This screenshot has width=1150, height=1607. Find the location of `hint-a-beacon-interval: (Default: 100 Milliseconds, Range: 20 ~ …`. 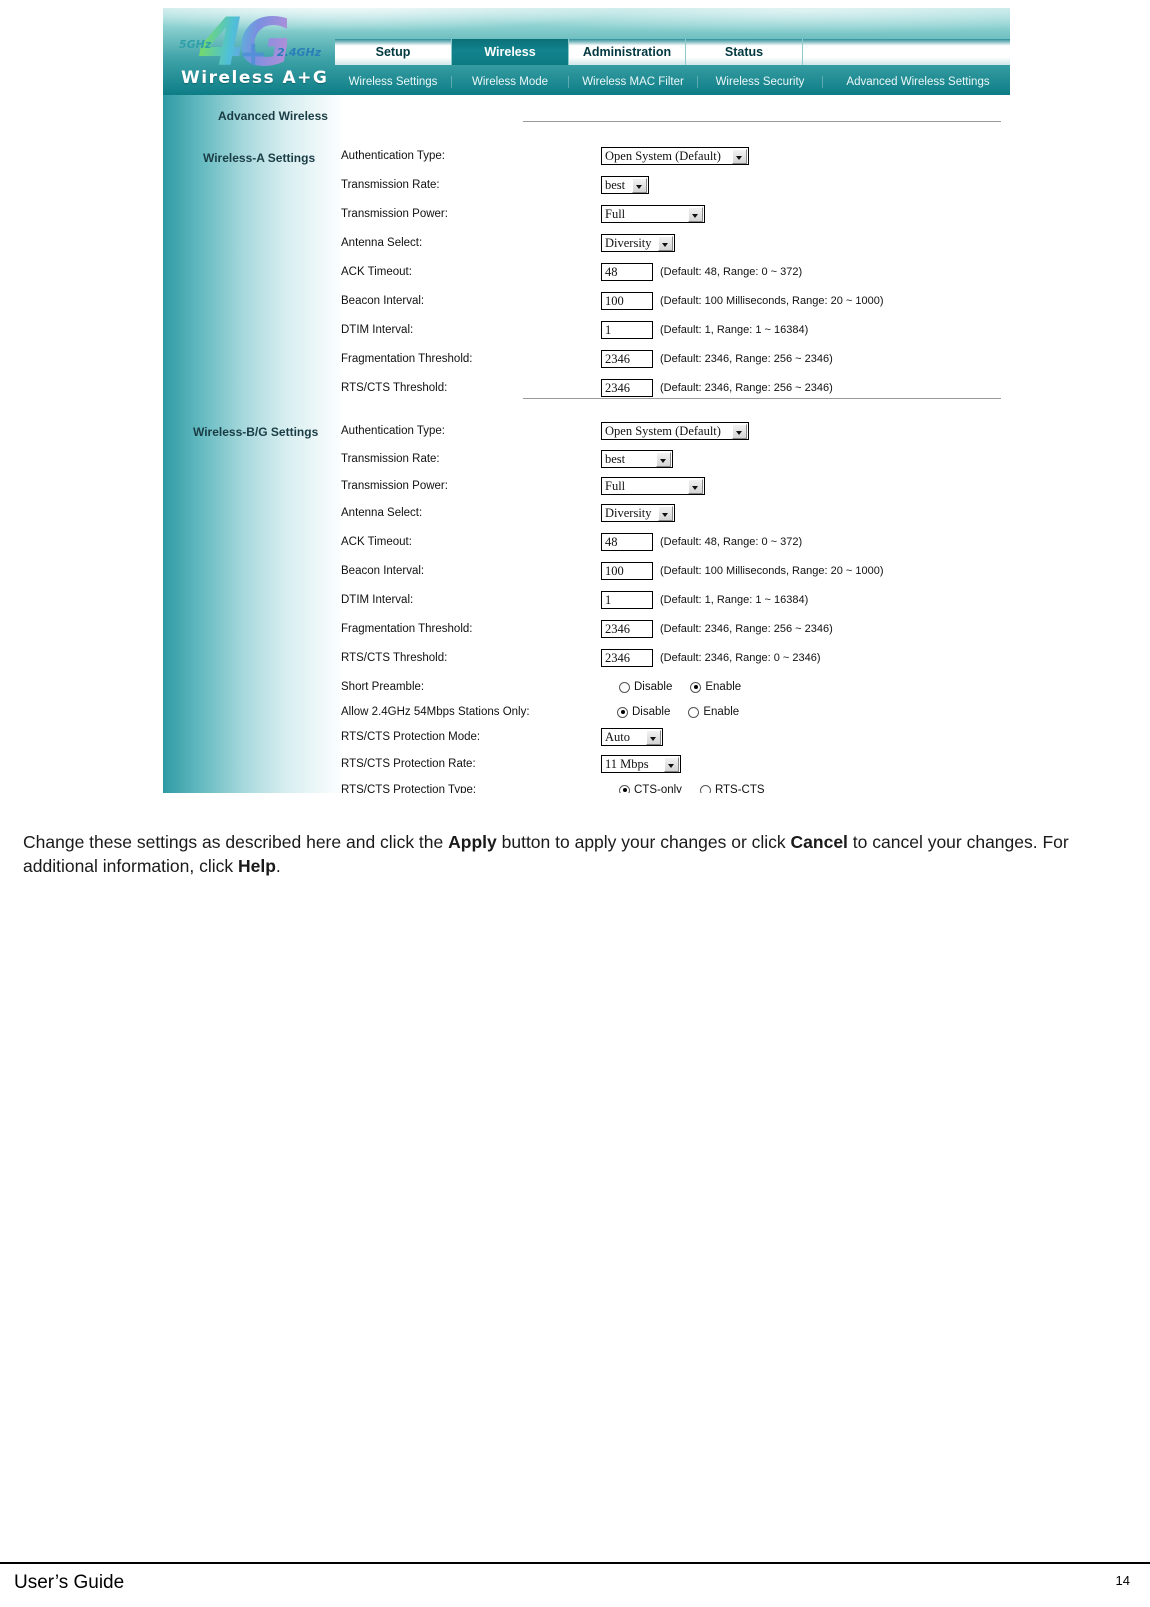

hint-a-beacon-interval: (Default: 100 Milliseconds, Range: 20 ~ … is located at coordinates (772, 301).